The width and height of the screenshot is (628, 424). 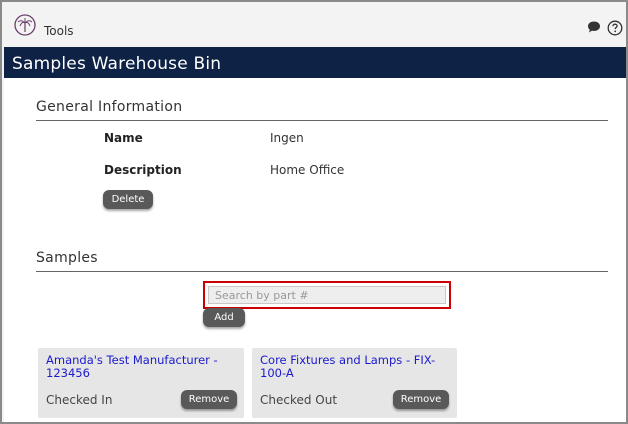 What do you see at coordinates (117, 64) in the screenshot?
I see `page-title: Samples Warehouse Bin` at bounding box center [117, 64].